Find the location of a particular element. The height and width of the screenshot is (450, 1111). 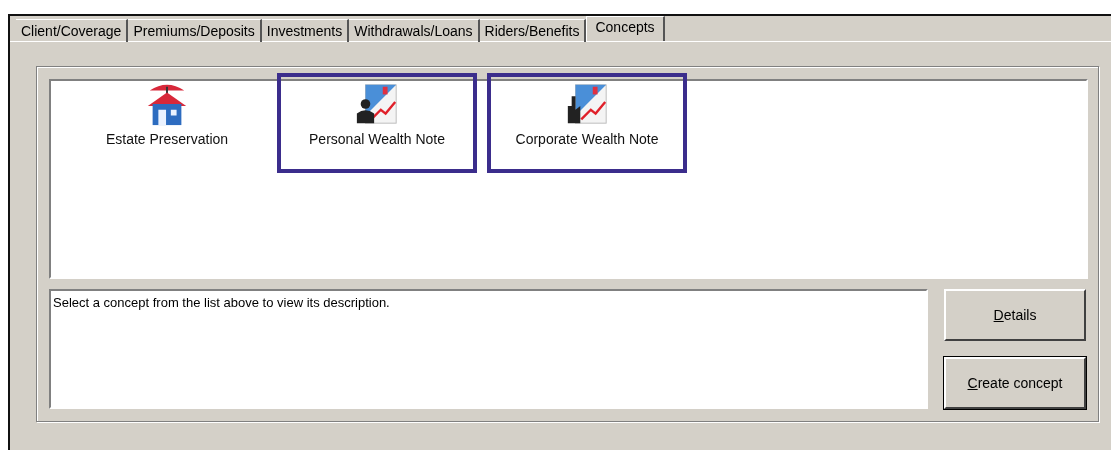

tab: Withdrawals/Loans is located at coordinates (414, 30).